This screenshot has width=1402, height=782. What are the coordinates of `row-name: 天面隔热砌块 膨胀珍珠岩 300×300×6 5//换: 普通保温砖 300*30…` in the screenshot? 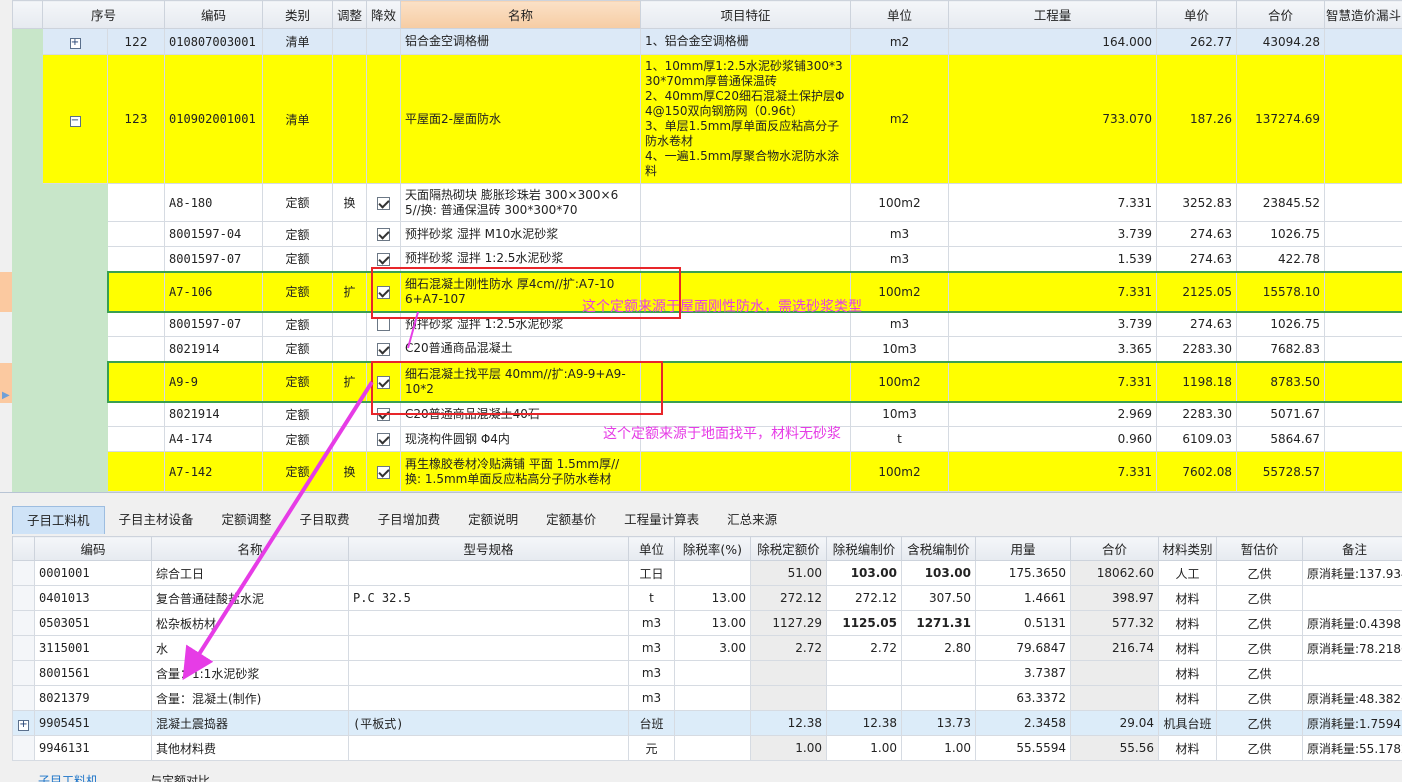 It's located at (521, 202).